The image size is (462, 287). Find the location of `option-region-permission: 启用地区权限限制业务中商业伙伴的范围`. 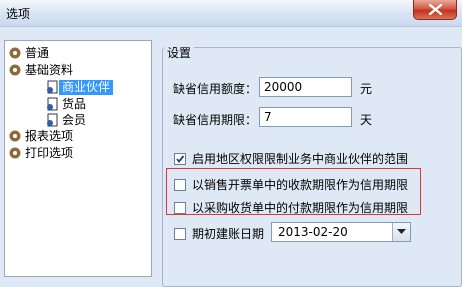

option-region-permission: 启用地区权限限制业务中商业伙伴的范围 is located at coordinates (291, 158).